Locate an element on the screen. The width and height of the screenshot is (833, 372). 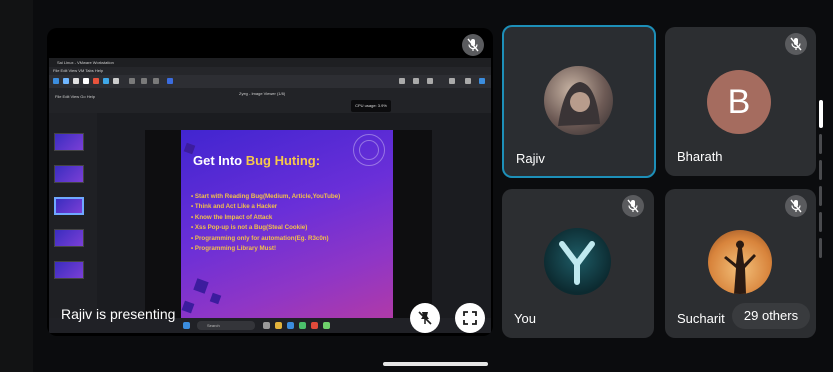
participant-tile-you: You is located at coordinates (578, 263).